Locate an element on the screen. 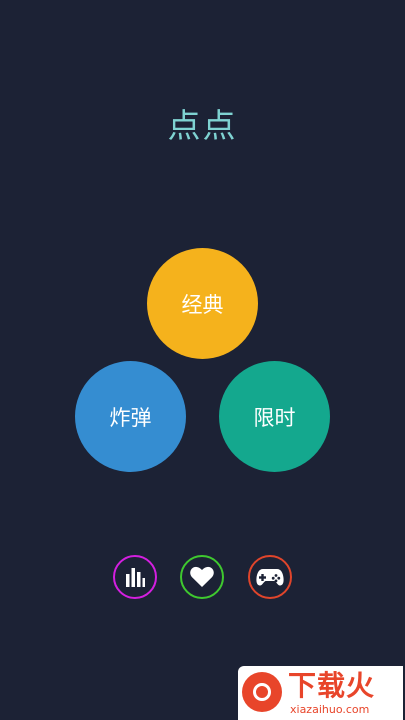 This screenshot has height=720, width=405. bomb-mode-button: 炸弹 is located at coordinates (130, 416).